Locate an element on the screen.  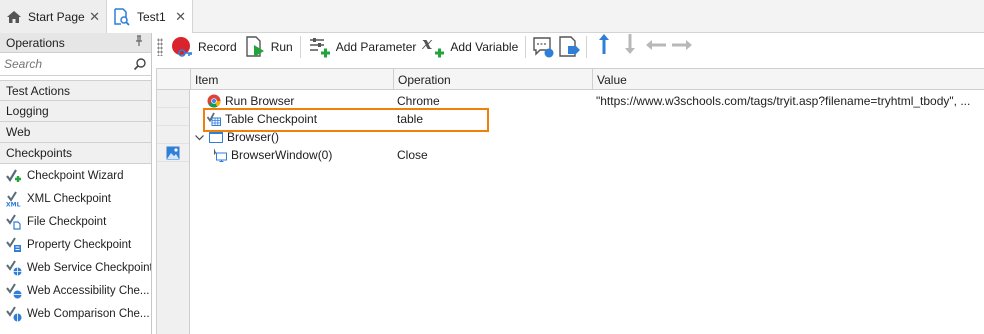
tab-test1-label: Test1 is located at coordinates (151, 17).